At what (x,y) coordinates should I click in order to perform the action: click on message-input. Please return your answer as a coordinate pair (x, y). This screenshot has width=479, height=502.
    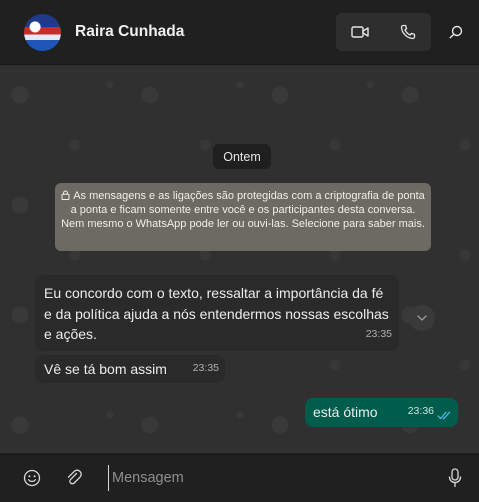
    Looking at the image, I should click on (270, 478).